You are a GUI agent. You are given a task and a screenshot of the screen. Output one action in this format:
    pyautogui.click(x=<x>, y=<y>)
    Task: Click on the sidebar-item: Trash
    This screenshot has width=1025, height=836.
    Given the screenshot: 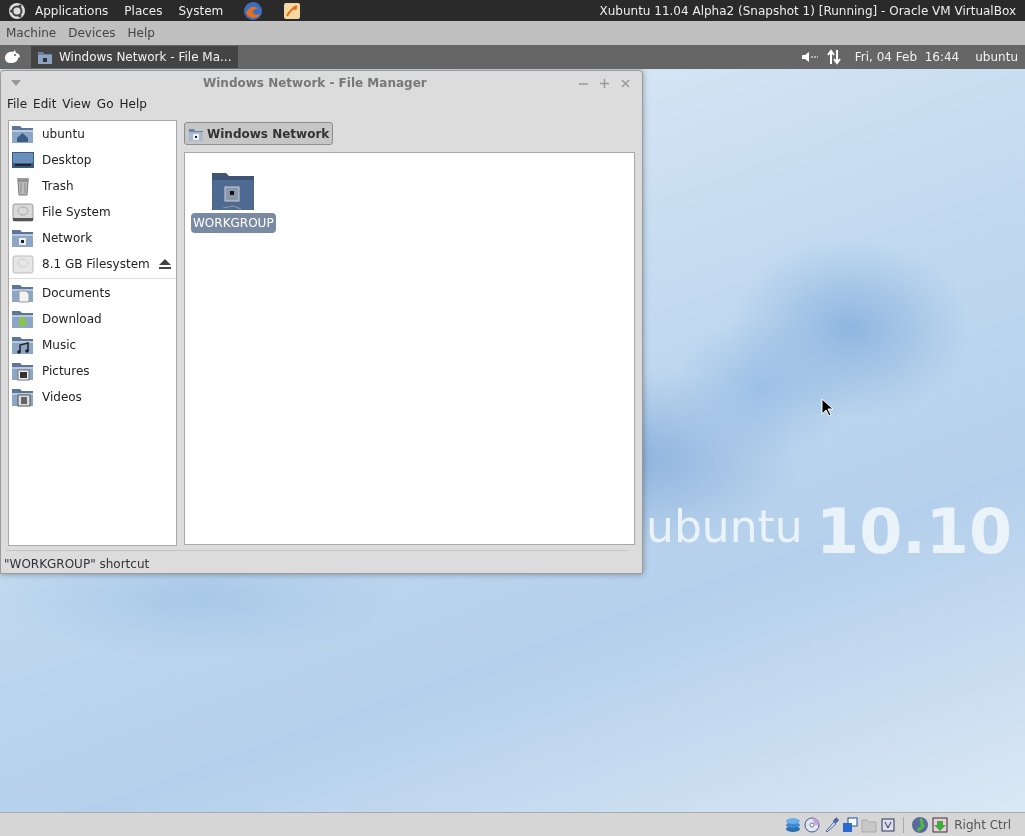 What is the action you would take?
    pyautogui.click(x=92, y=186)
    